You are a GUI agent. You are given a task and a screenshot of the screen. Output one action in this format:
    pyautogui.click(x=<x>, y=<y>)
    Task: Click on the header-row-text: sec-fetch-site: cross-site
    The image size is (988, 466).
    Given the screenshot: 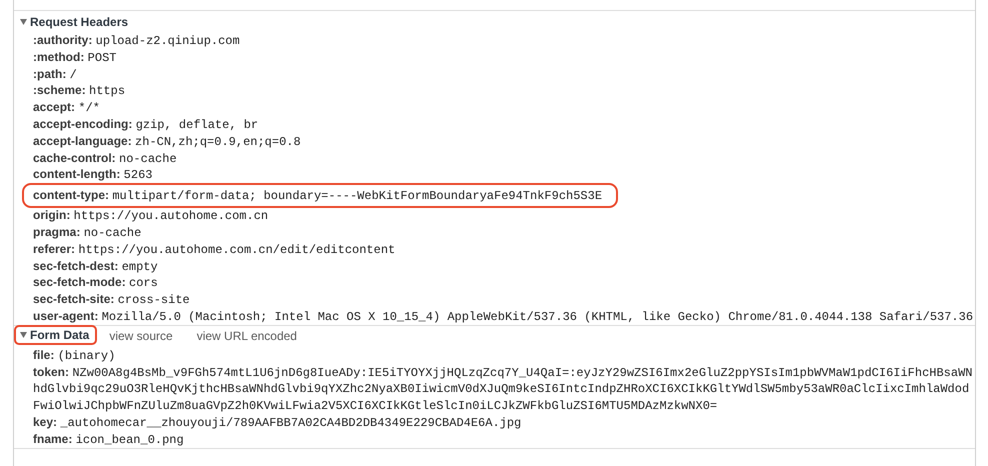 What is the action you would take?
    pyautogui.click(x=111, y=299)
    